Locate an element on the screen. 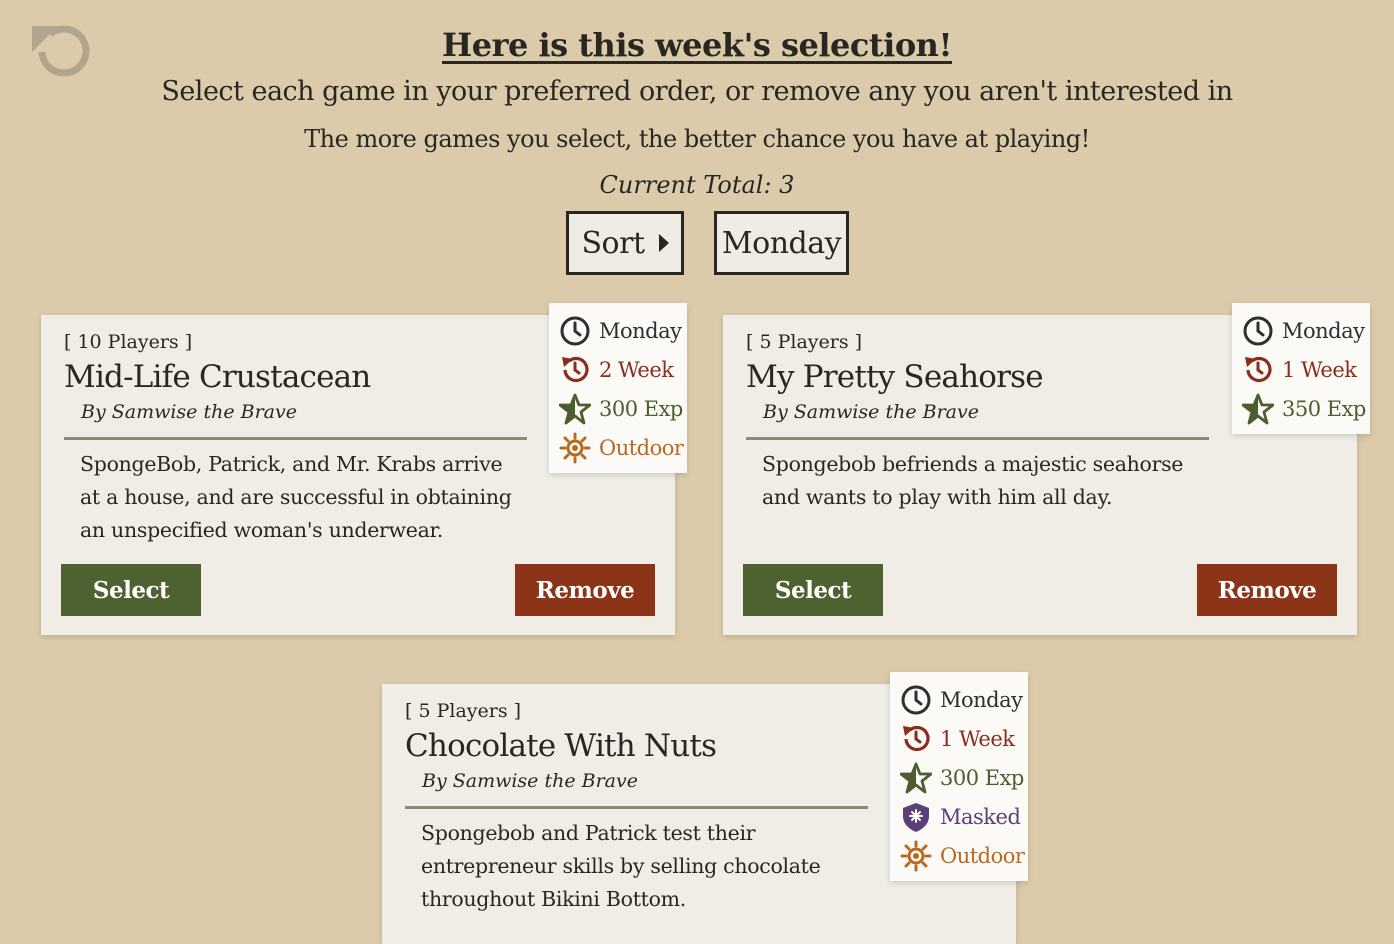  game-title: My Pretty Seahorse is located at coordinates (895, 377).